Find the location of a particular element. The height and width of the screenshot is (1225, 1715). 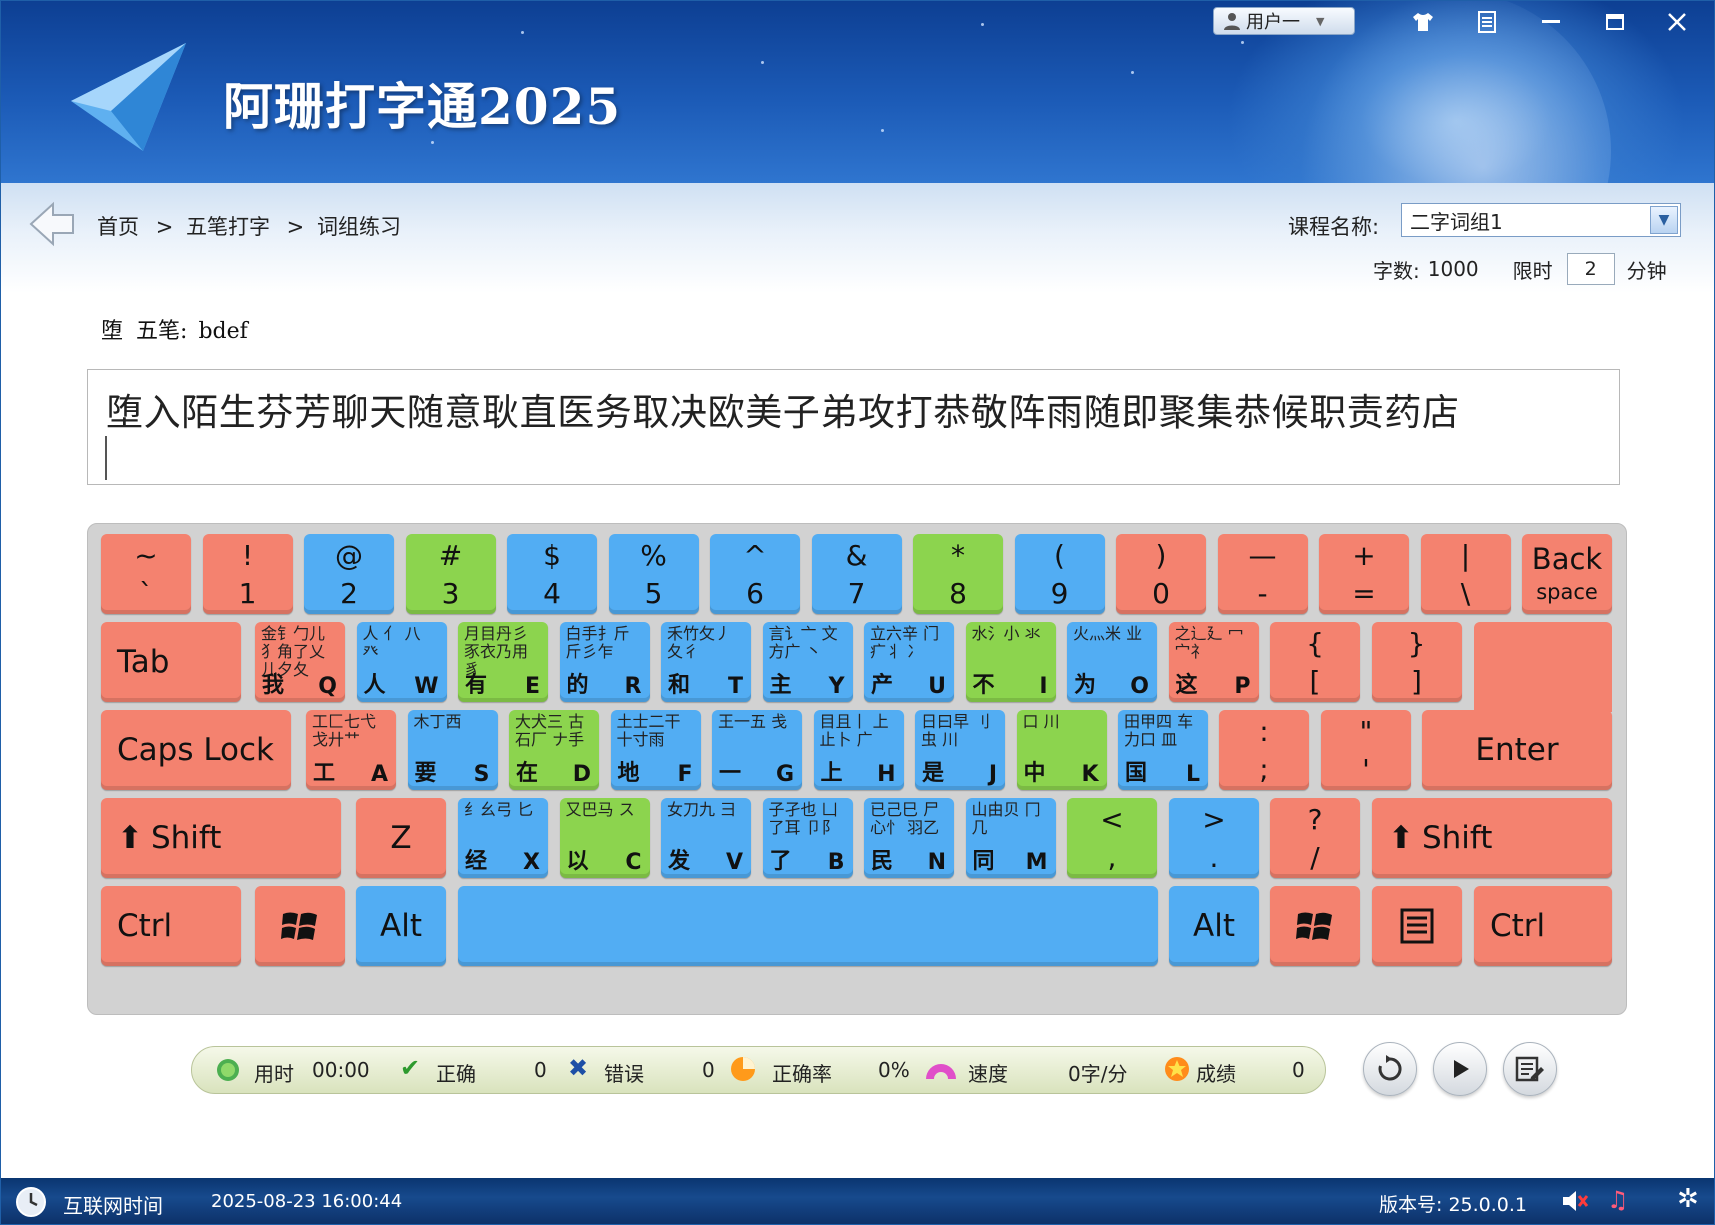

key-left-ctrl: Ctrl is located at coordinates (171, 926).